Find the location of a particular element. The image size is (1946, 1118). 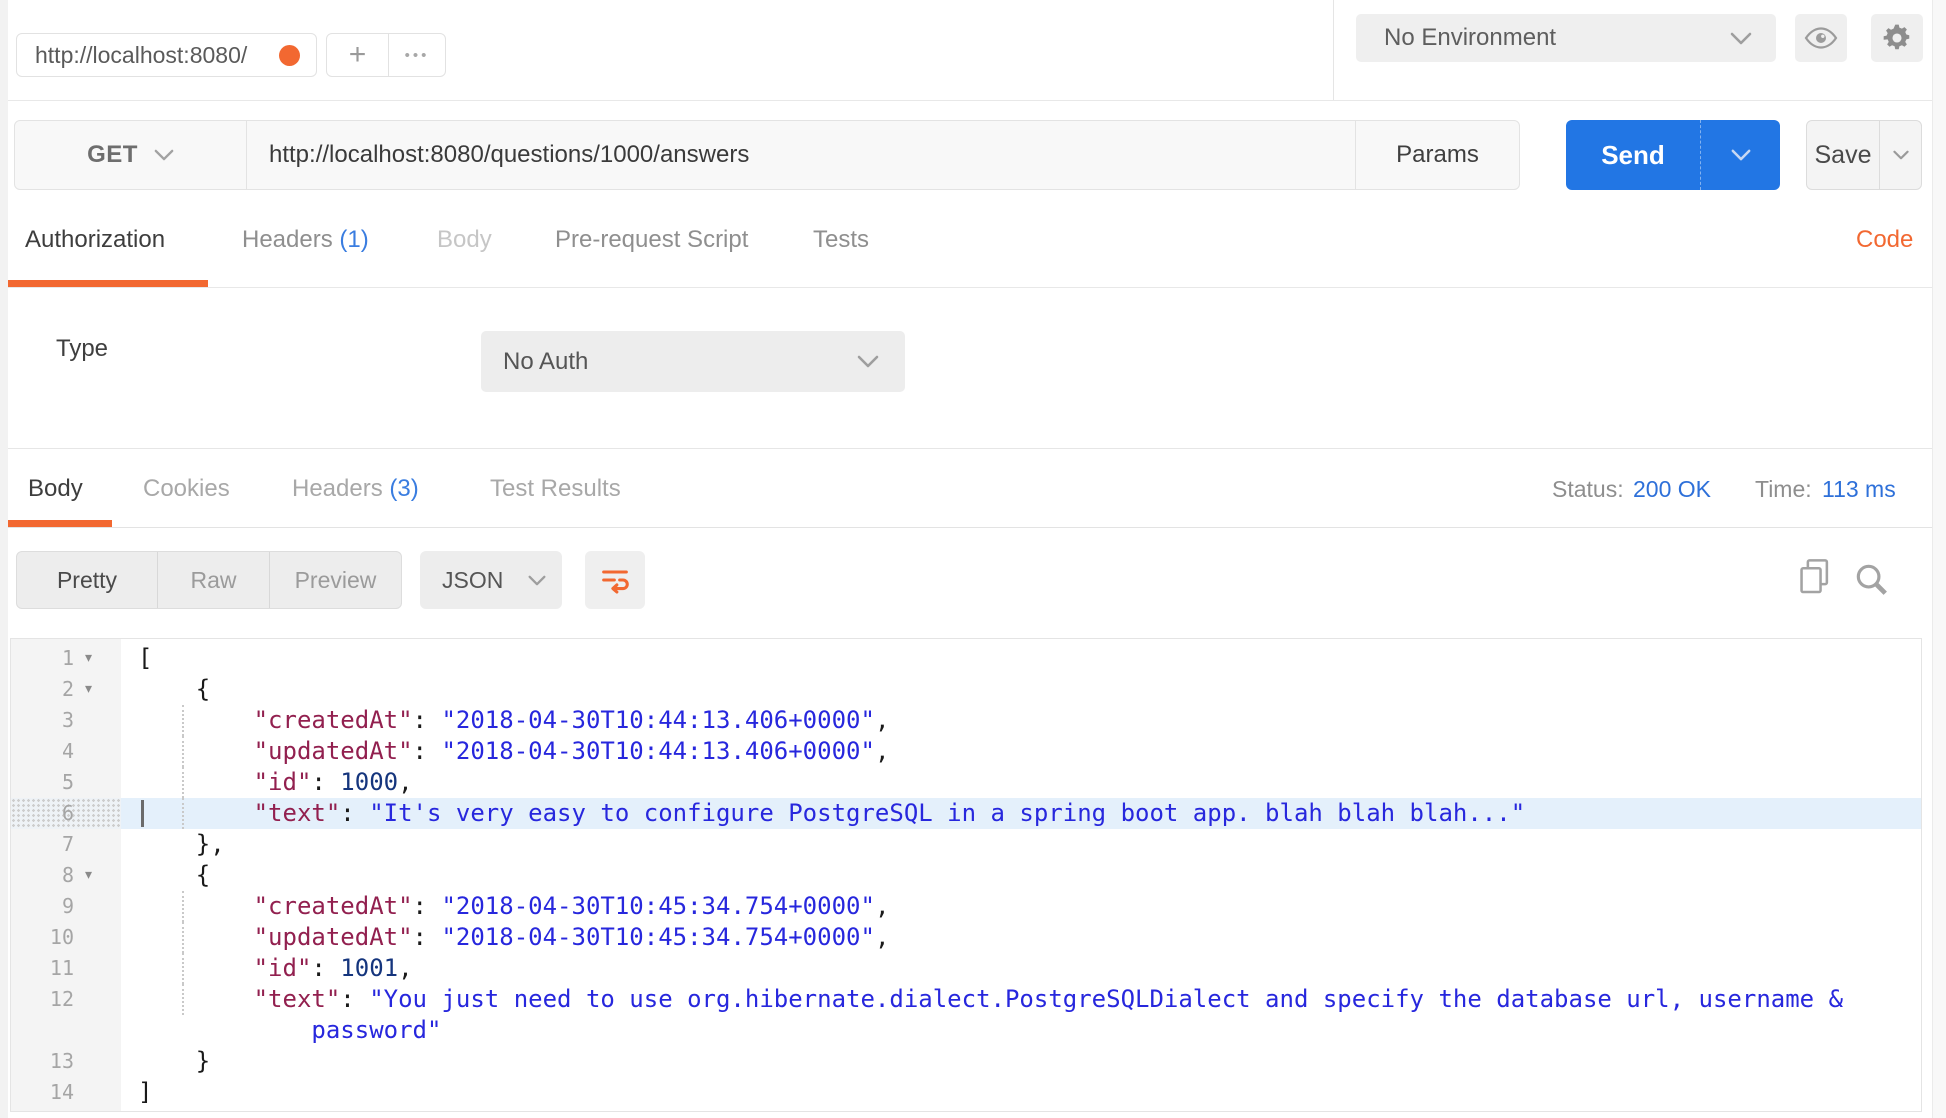

tab-authorization: Authorization is located at coordinates (95, 240).